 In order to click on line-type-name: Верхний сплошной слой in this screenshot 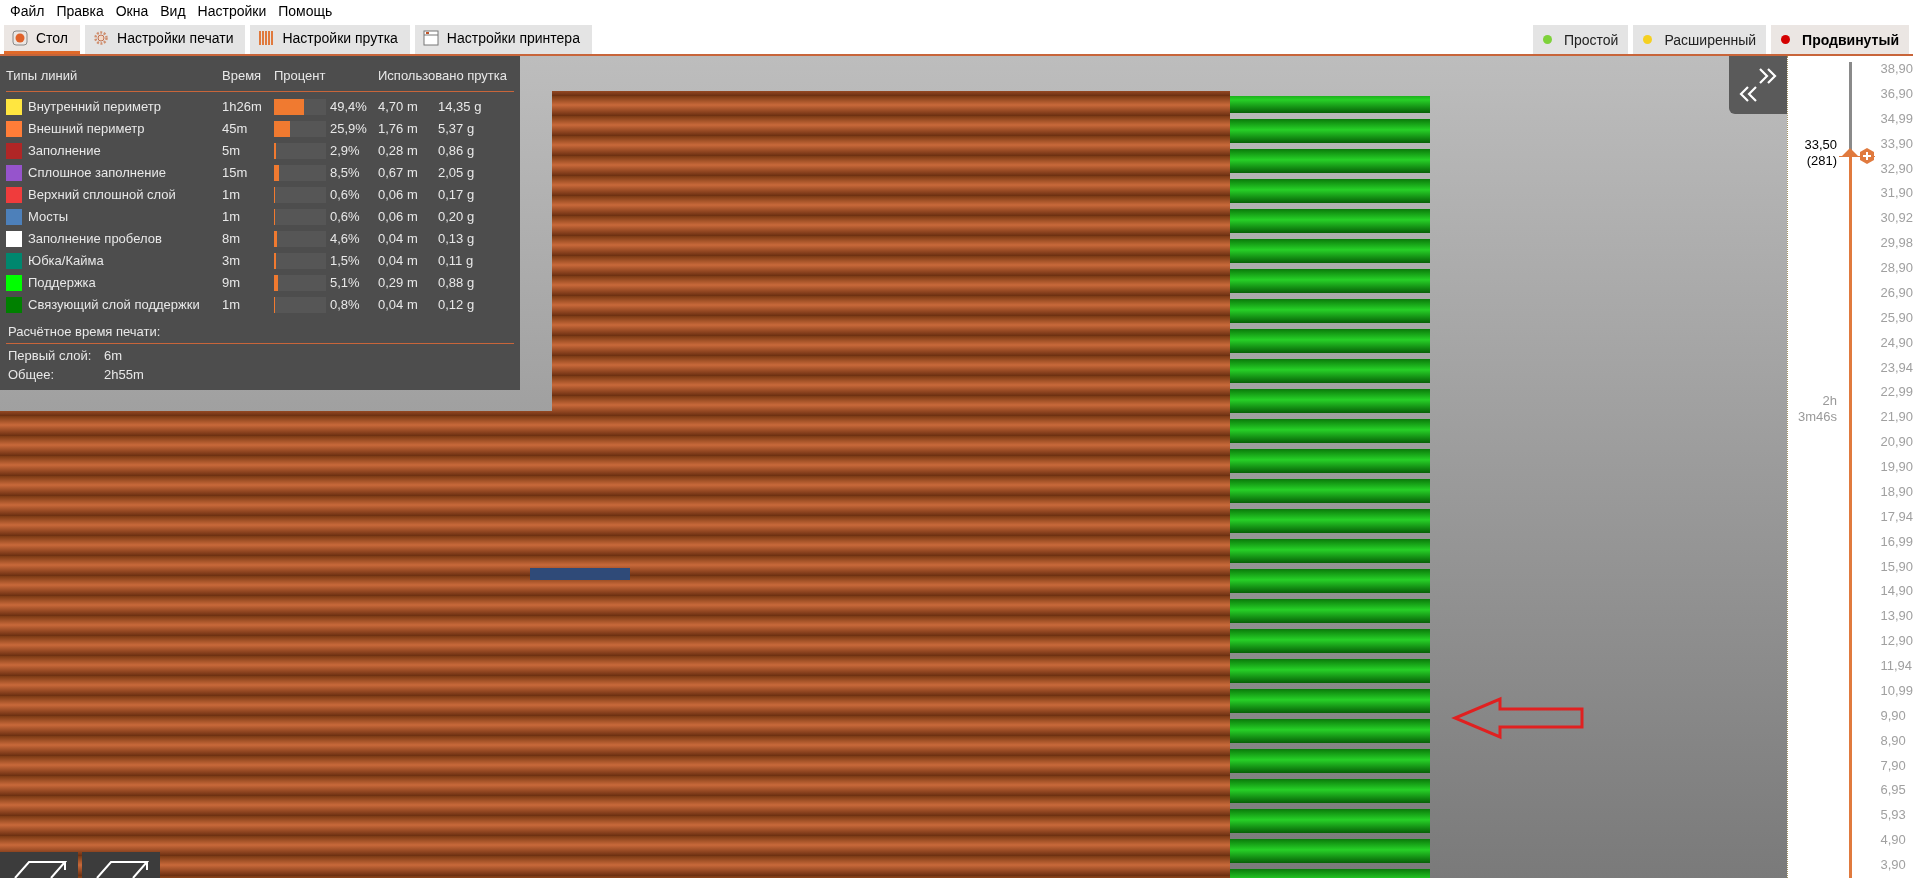, I will do `click(102, 195)`.